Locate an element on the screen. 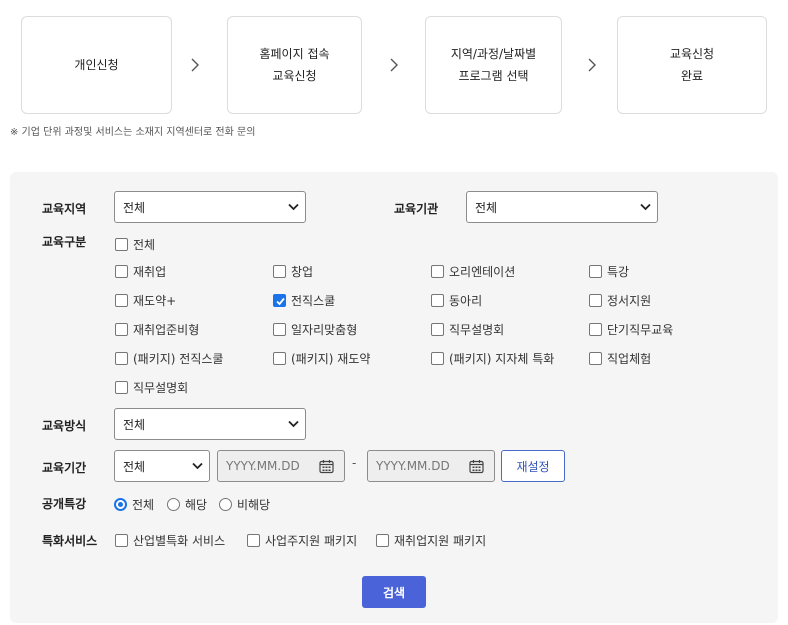 The height and width of the screenshot is (625, 788). region-select-value: 전체 is located at coordinates (134, 207).